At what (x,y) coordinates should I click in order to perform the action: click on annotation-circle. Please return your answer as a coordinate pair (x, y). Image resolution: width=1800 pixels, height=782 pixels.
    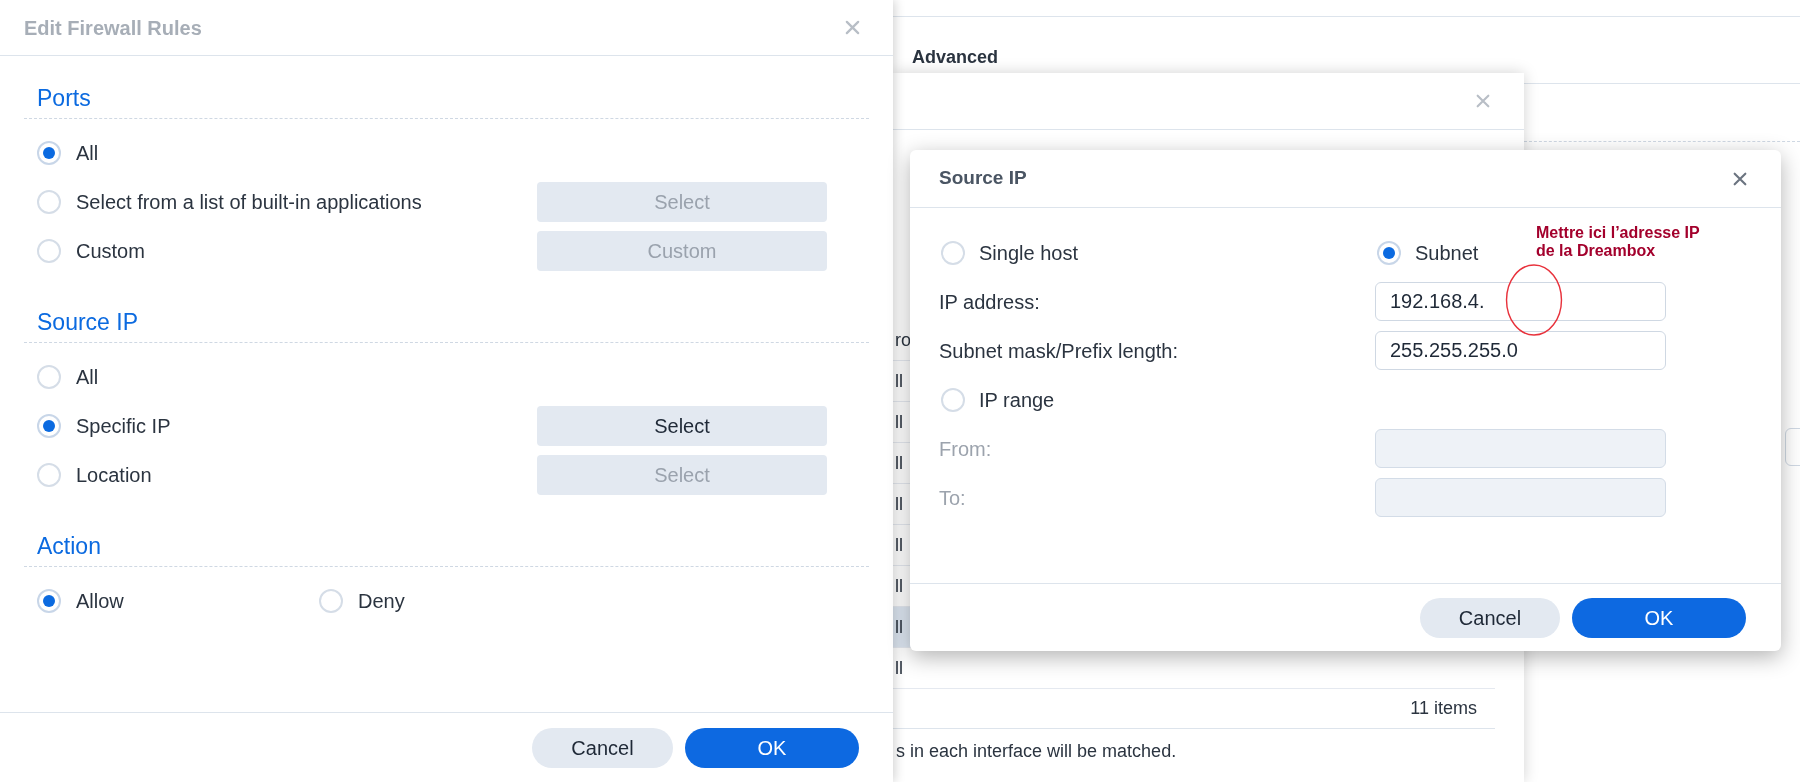
    Looking at the image, I should click on (1534, 300).